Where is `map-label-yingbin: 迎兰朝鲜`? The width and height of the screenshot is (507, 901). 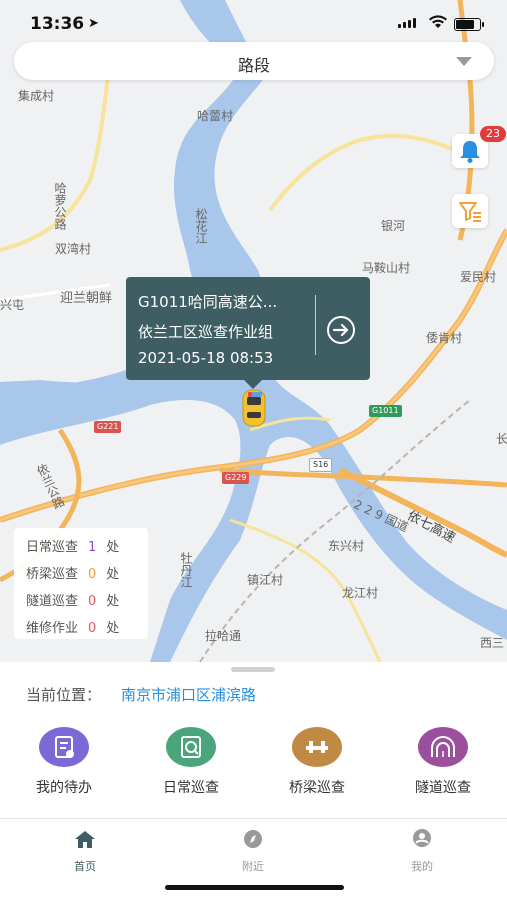 map-label-yingbin: 迎兰朝鲜 is located at coordinates (86, 298).